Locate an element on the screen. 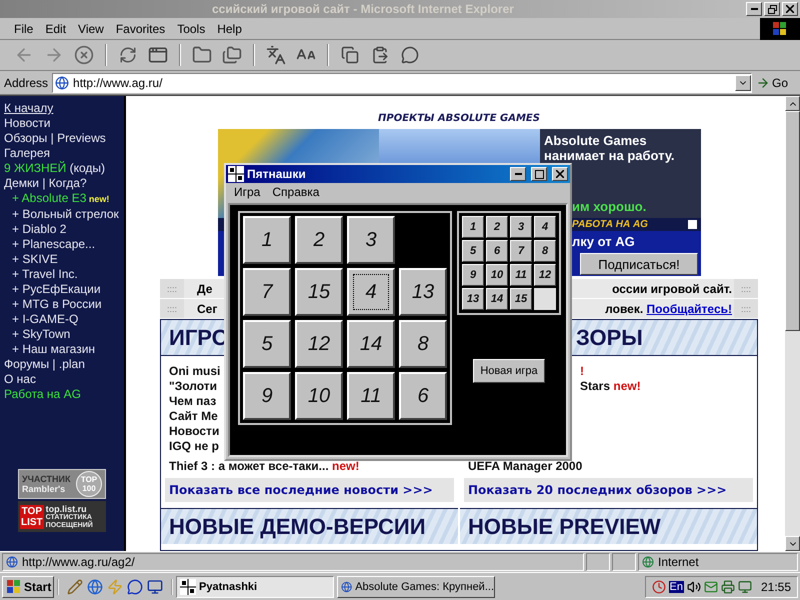 Image resolution: width=800 pixels, height=600 pixels. sidebar-link: + Diablo 2 is located at coordinates (62, 229).